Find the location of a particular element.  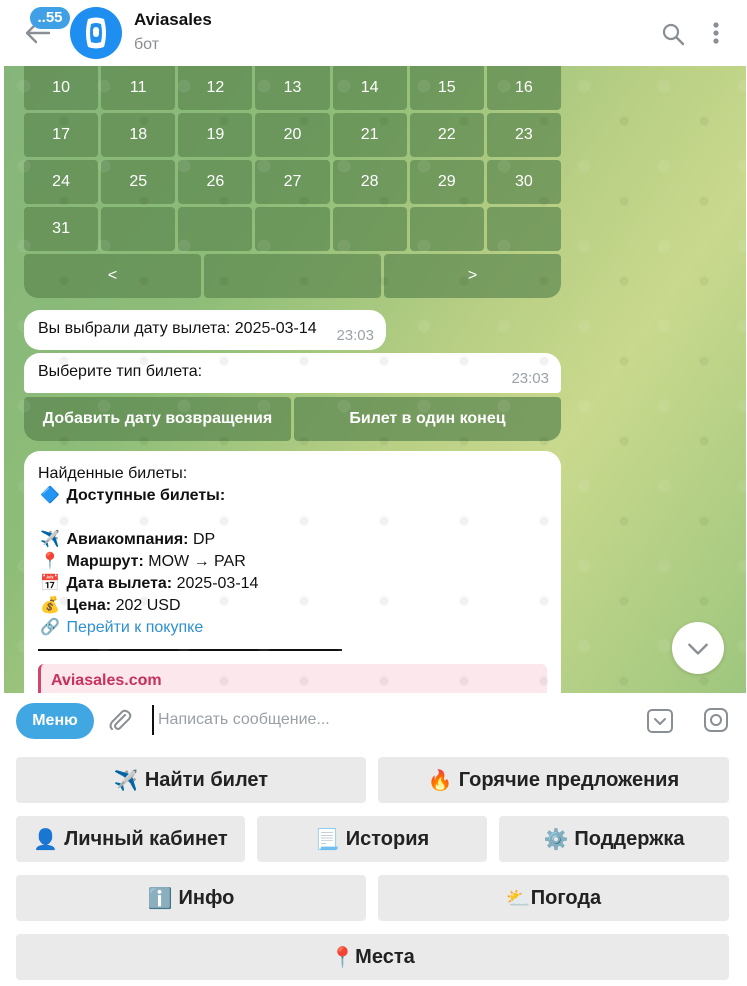

calendar-day-button: 24 is located at coordinates (61, 182).